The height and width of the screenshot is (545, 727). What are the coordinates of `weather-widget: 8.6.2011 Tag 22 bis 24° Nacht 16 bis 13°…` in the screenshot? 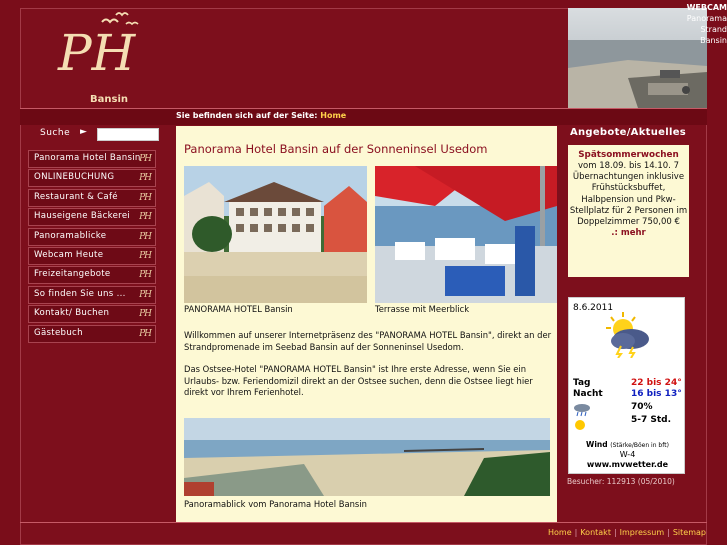 It's located at (626, 385).